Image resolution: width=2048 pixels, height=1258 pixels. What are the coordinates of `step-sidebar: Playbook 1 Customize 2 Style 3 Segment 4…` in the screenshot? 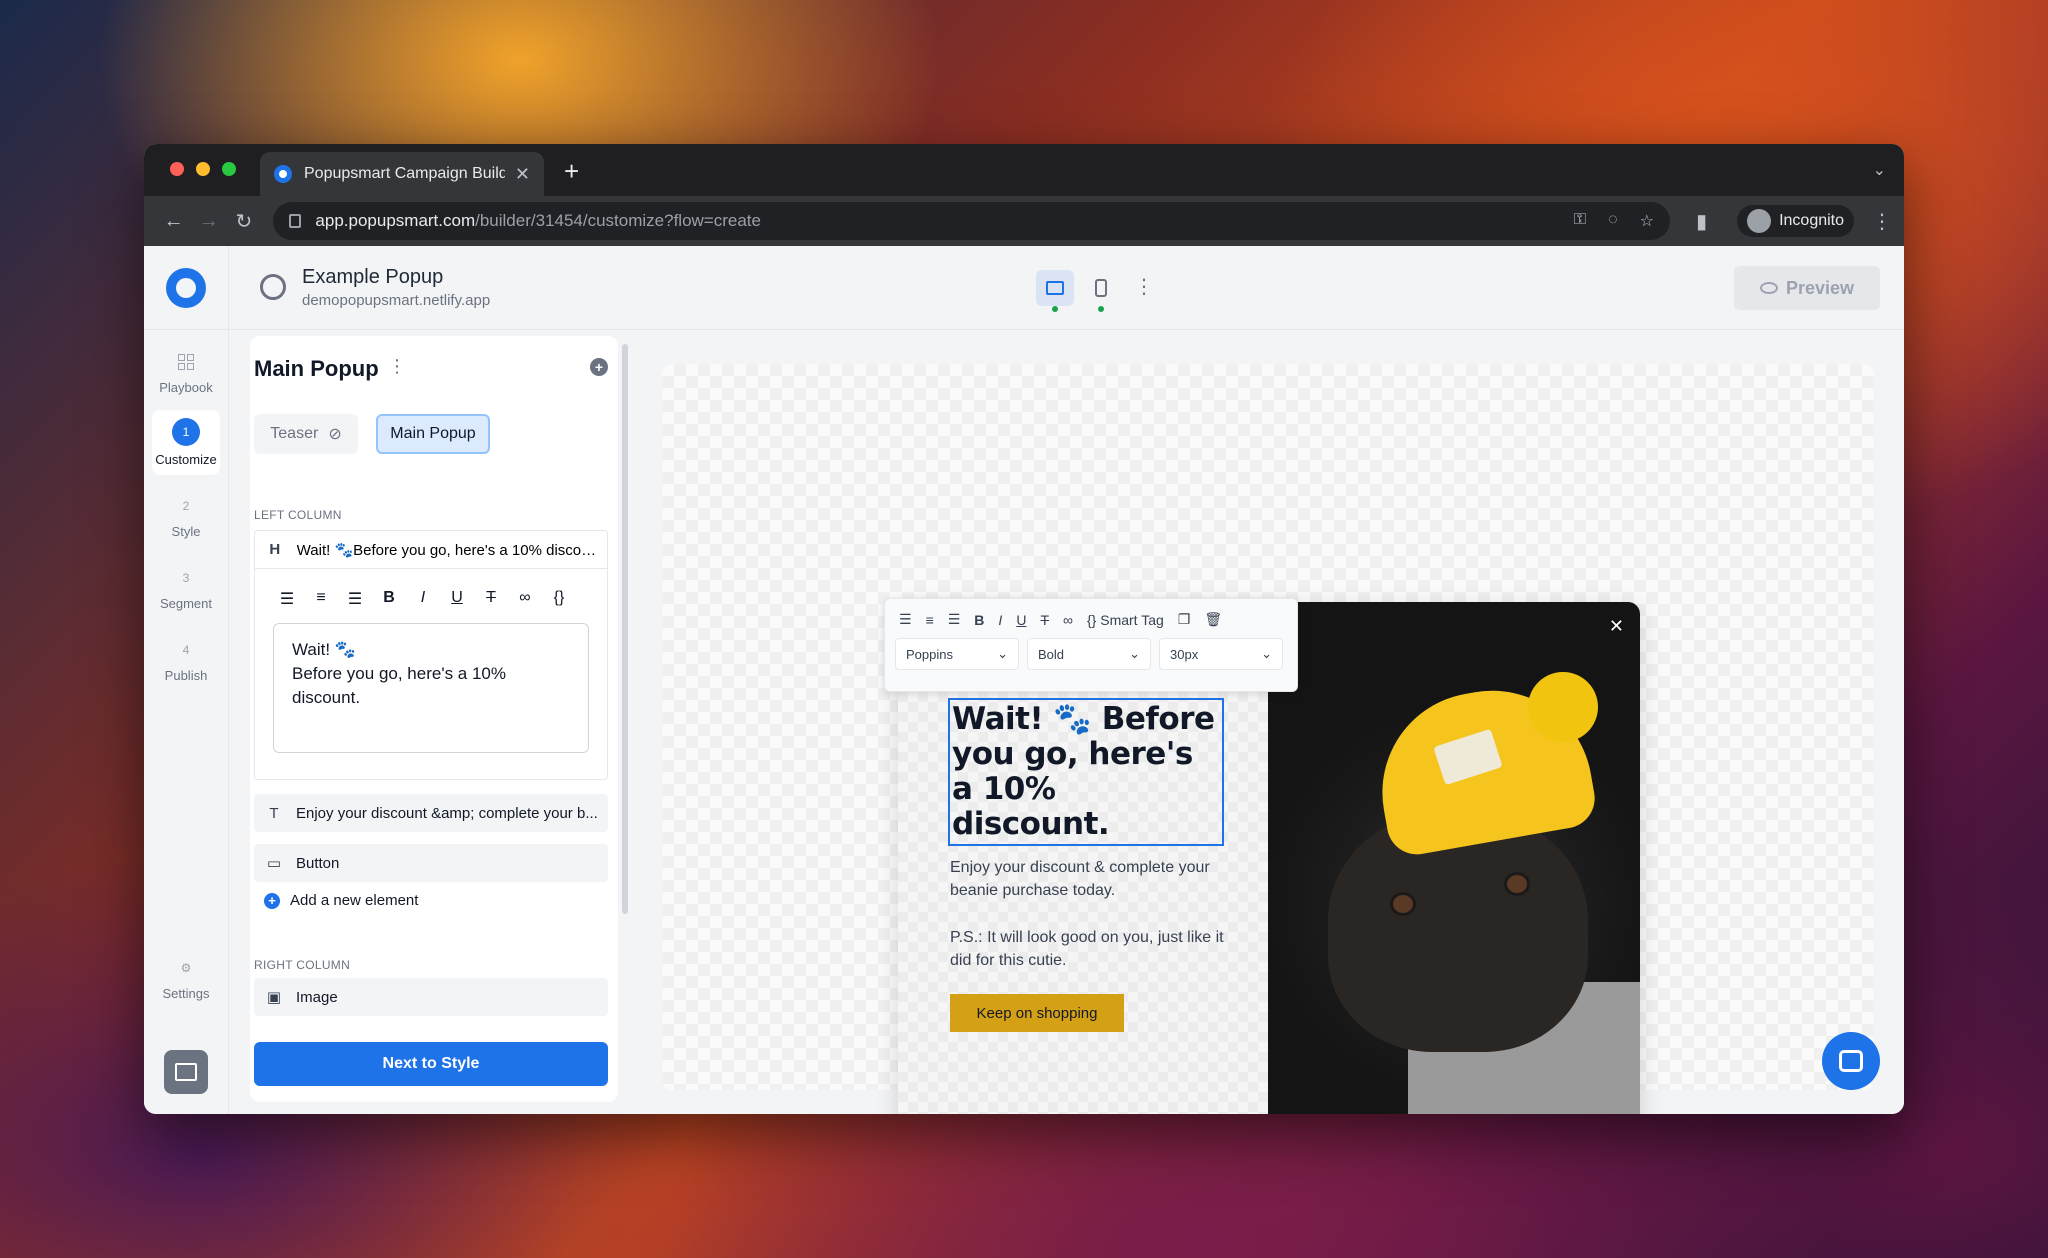 It's located at (186, 722).